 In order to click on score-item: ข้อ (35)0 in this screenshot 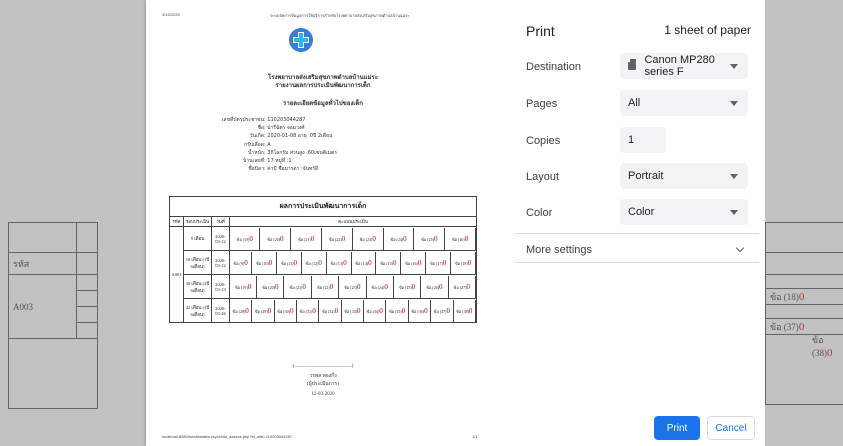, I will do `click(397, 310)`.